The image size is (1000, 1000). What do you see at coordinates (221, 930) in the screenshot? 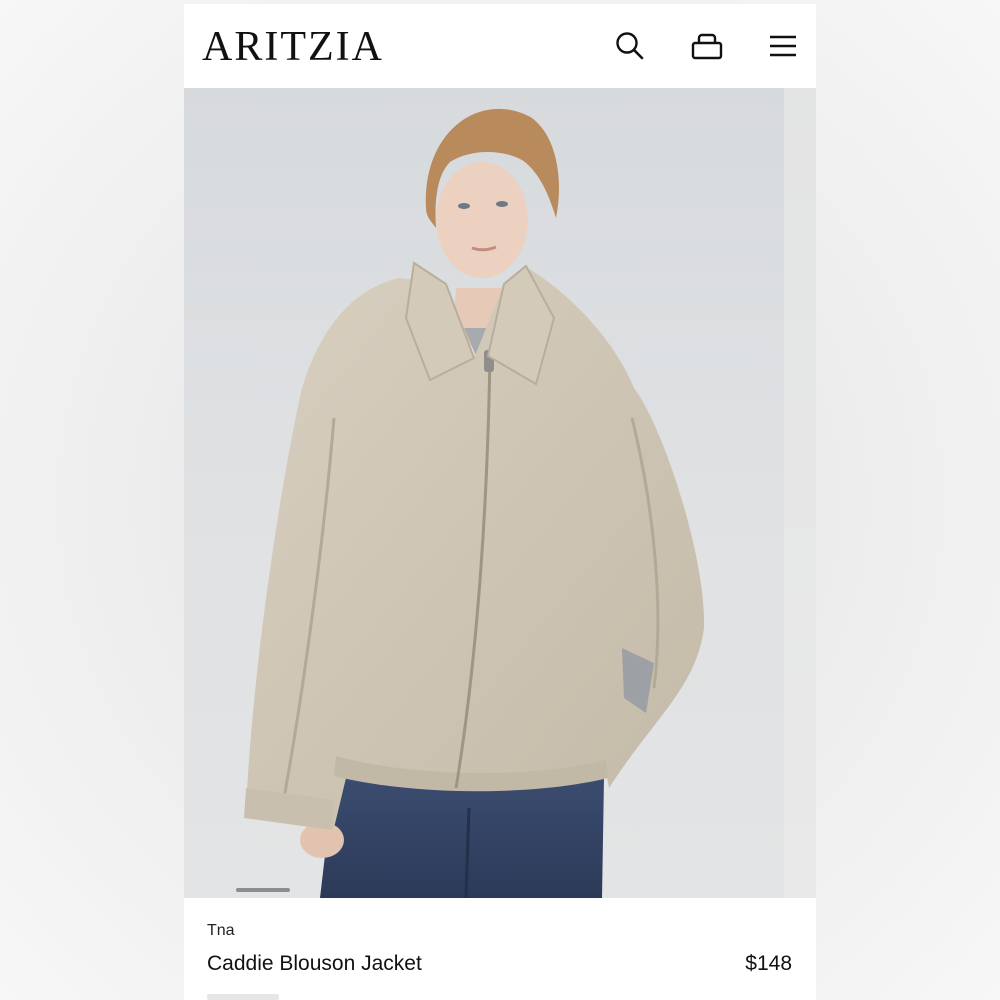
I see `product-brand: Tna` at bounding box center [221, 930].